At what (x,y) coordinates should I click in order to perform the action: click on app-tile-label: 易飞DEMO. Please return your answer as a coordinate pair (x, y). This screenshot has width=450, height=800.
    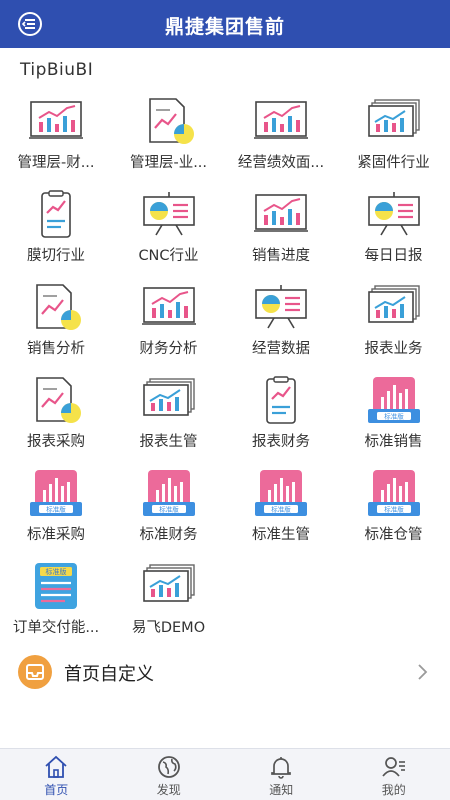
    Looking at the image, I should click on (168, 628).